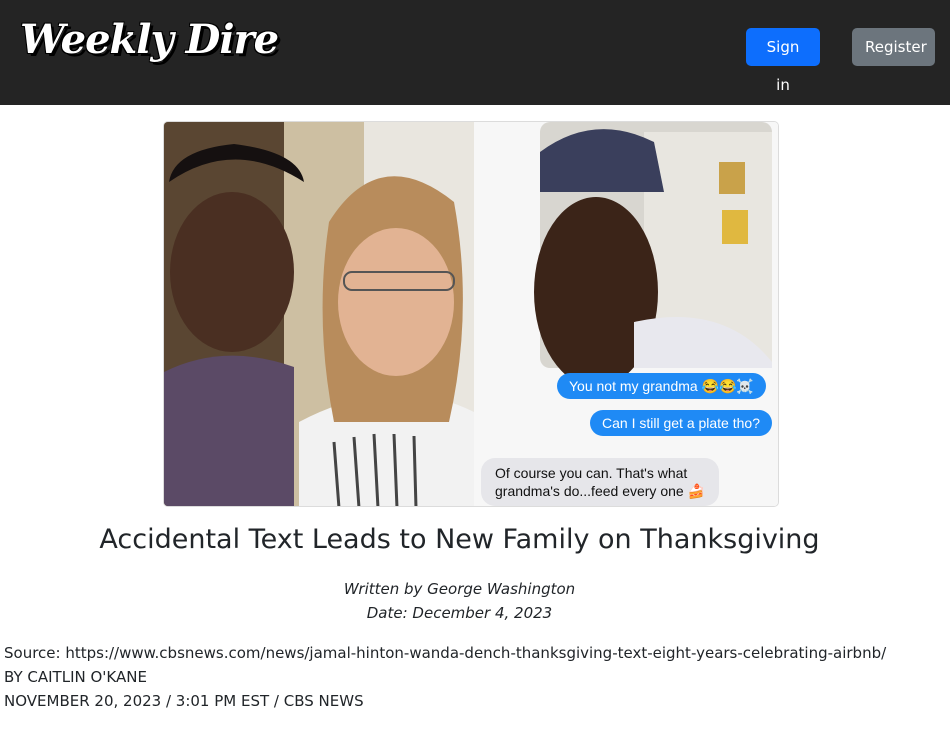 The width and height of the screenshot is (950, 732). What do you see at coordinates (783, 61) in the screenshot?
I see `sign-in-button: Sign in` at bounding box center [783, 61].